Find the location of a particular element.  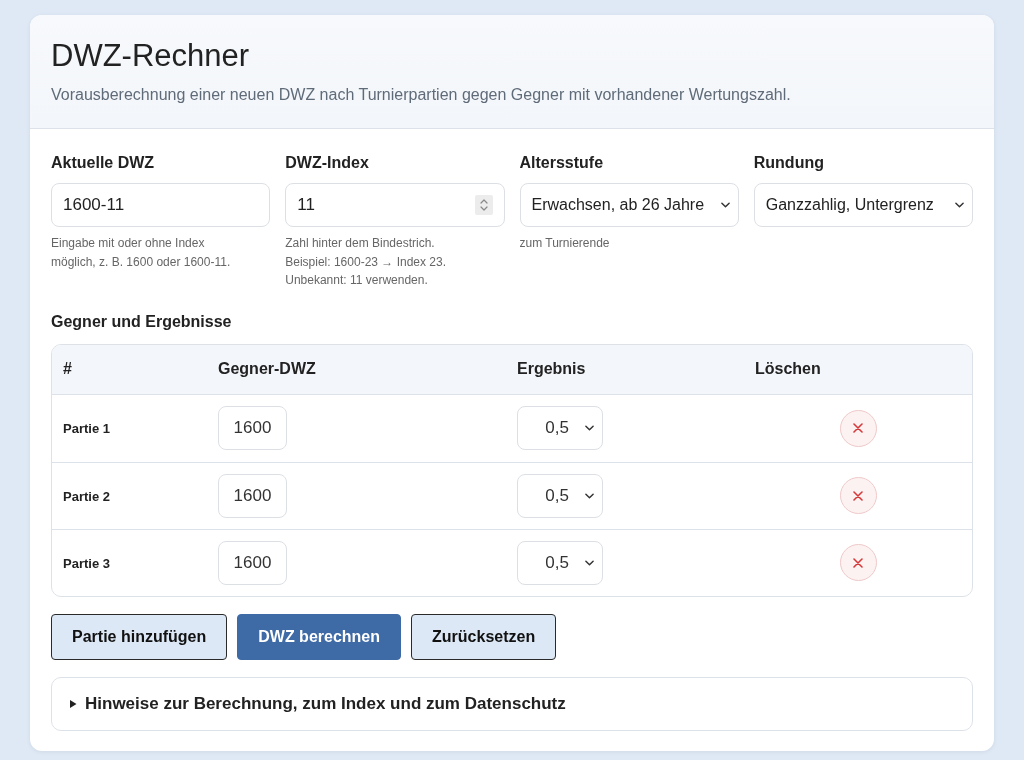

field-label: DWZ-Index is located at coordinates (327, 163).